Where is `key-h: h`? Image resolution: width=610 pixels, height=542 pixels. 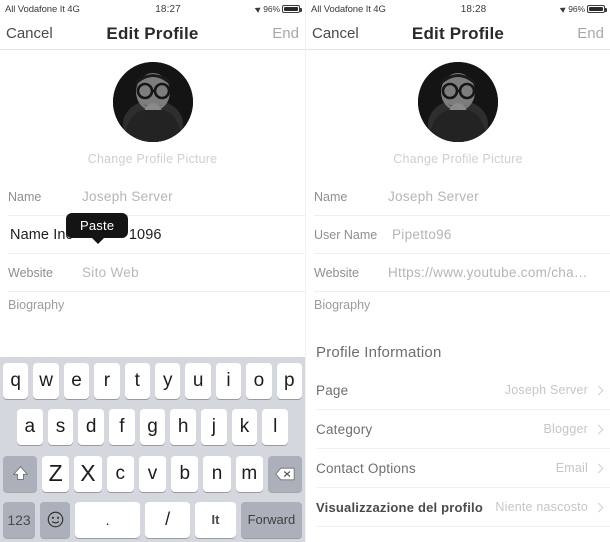
key-h: h is located at coordinates (183, 427).